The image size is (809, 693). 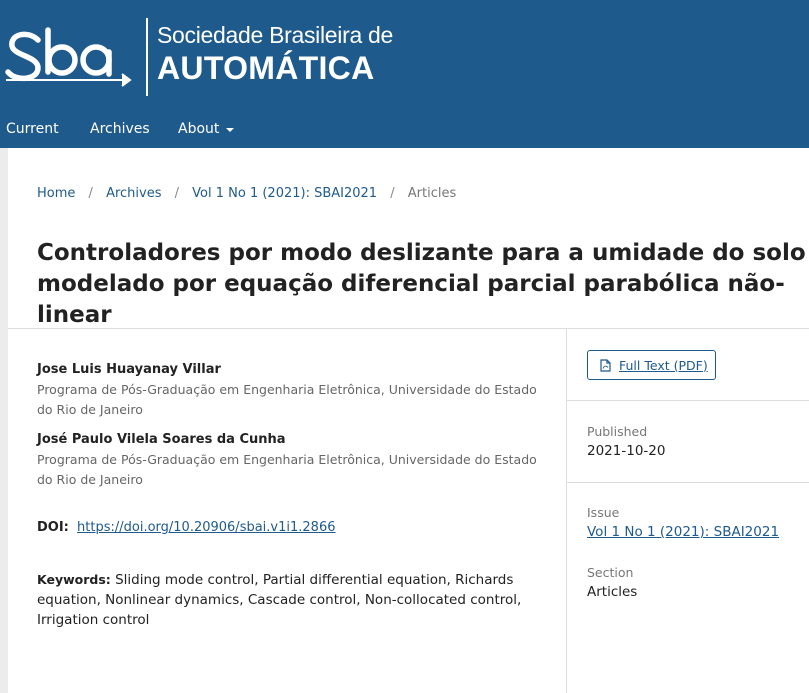 What do you see at coordinates (147, 57) in the screenshot?
I see `logo-divider` at bounding box center [147, 57].